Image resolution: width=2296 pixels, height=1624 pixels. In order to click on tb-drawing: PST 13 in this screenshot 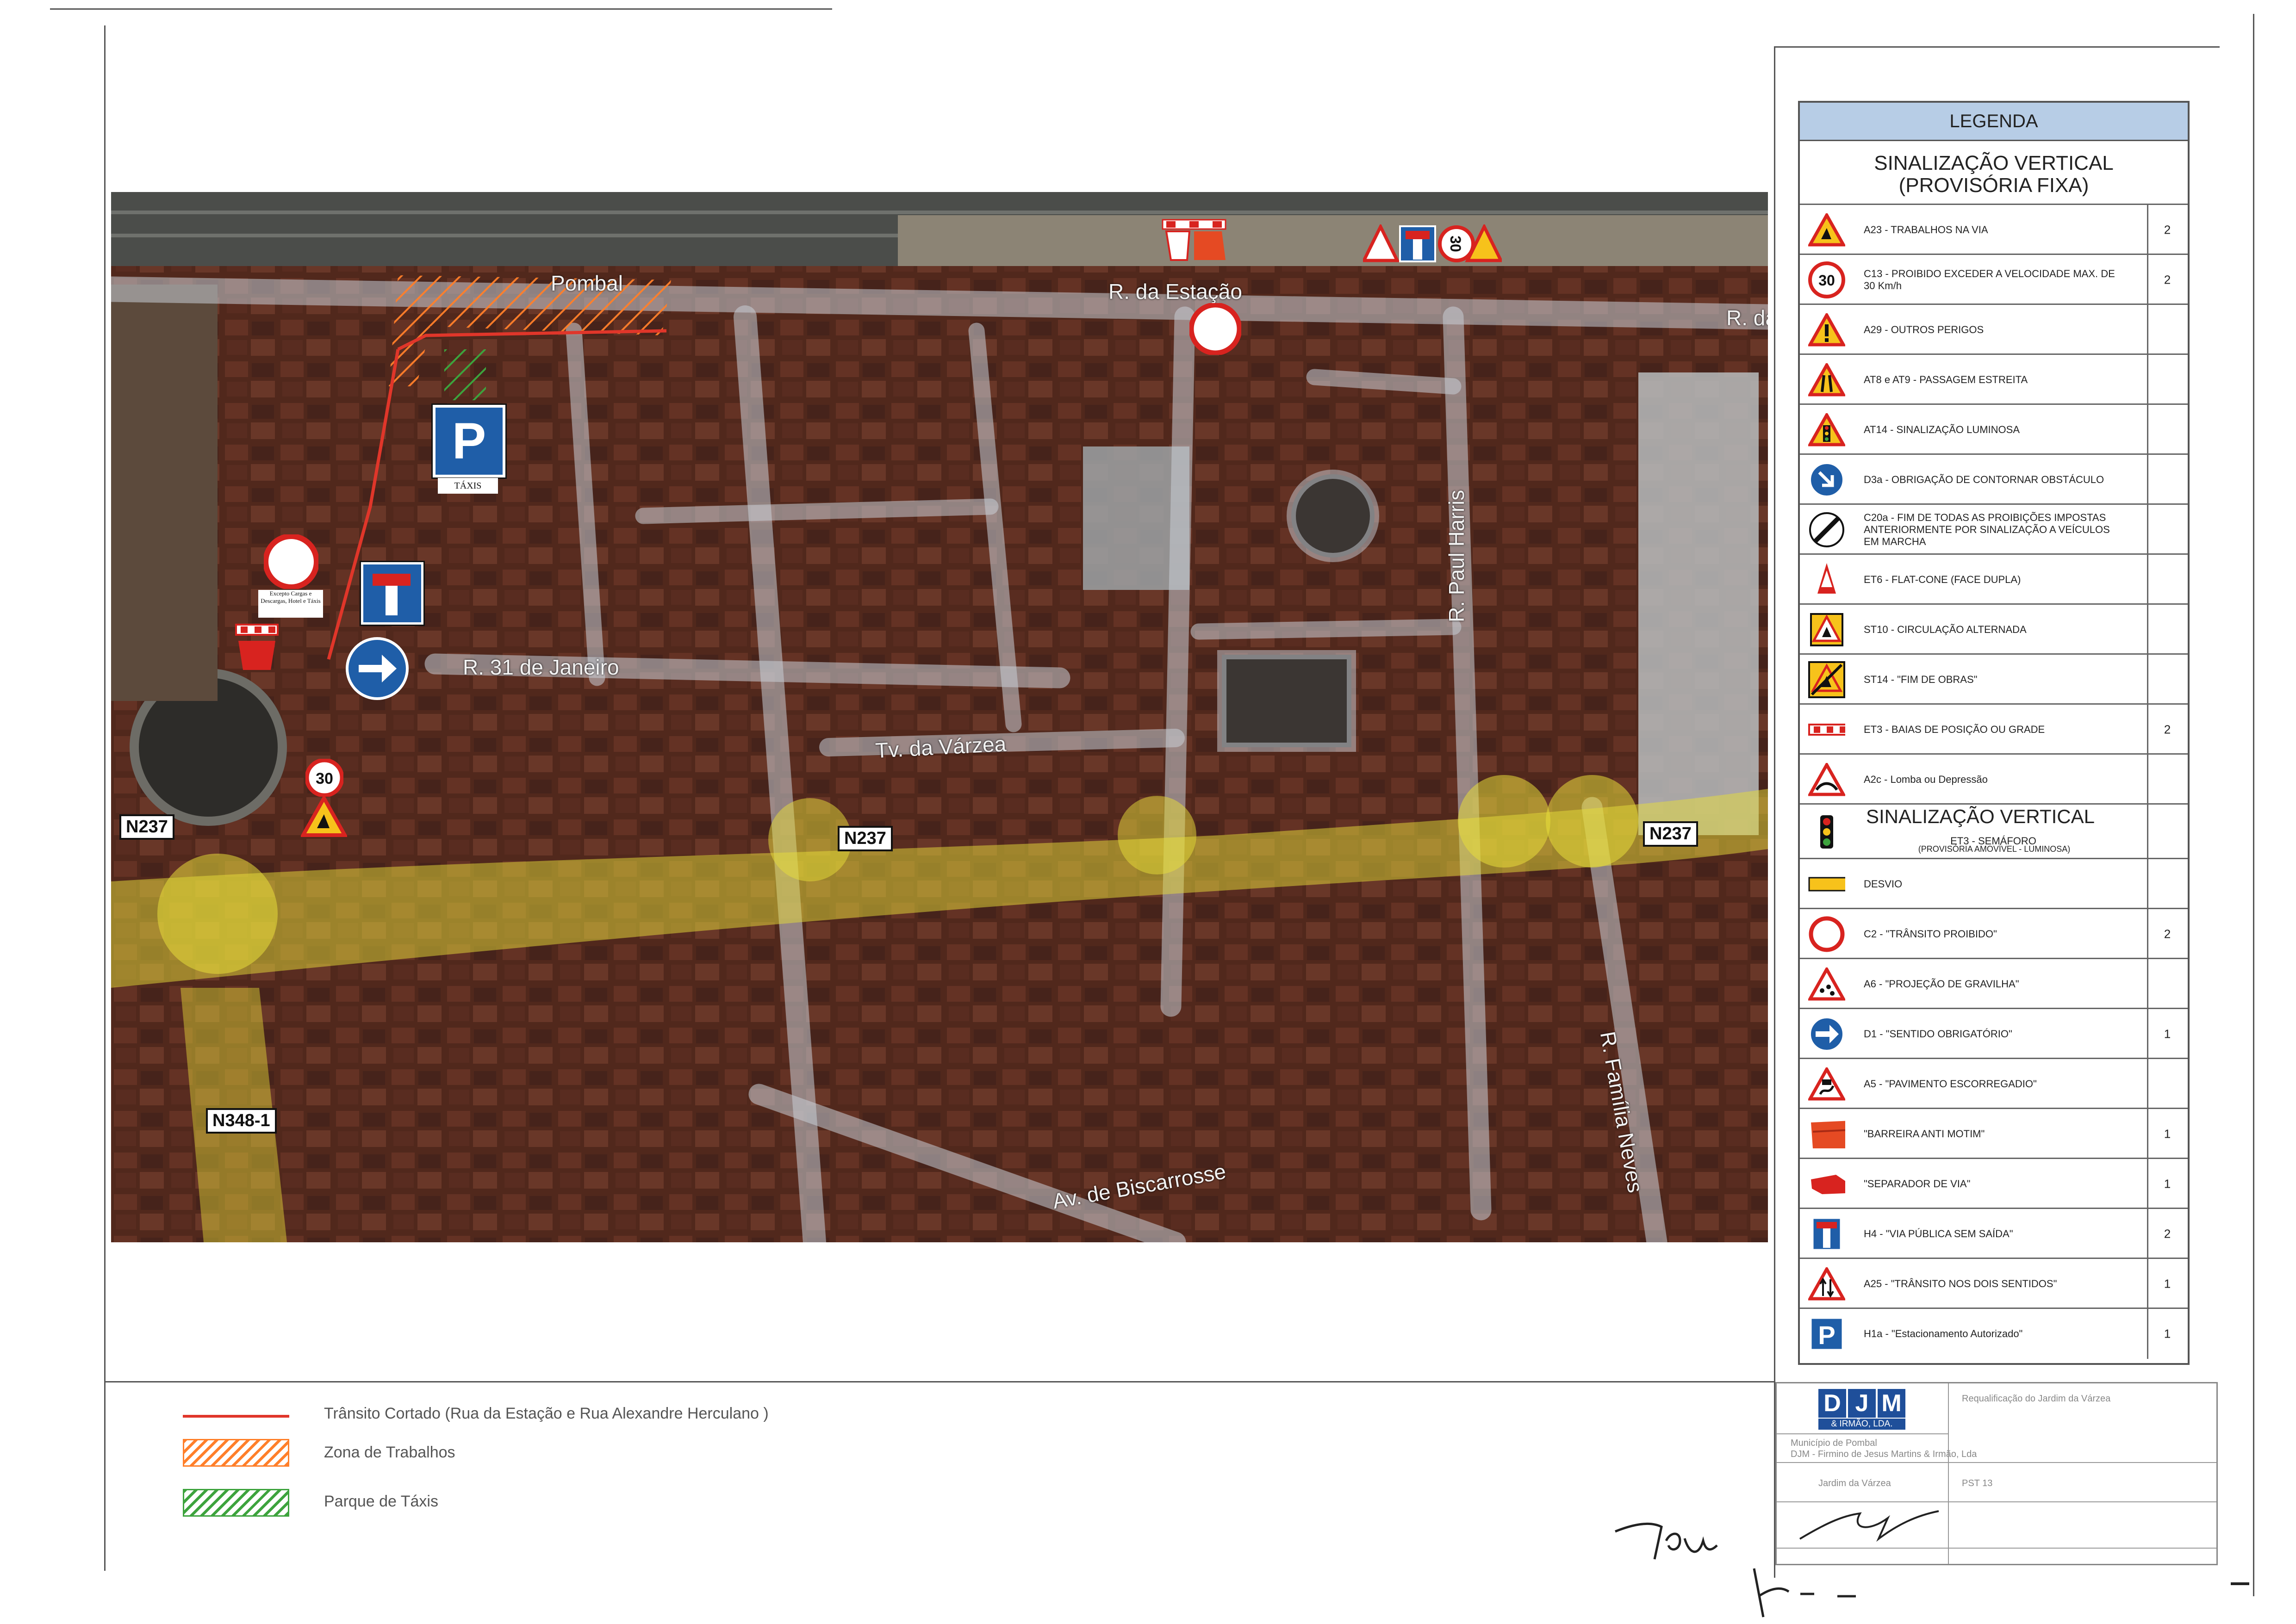, I will do `click(1977, 1483)`.